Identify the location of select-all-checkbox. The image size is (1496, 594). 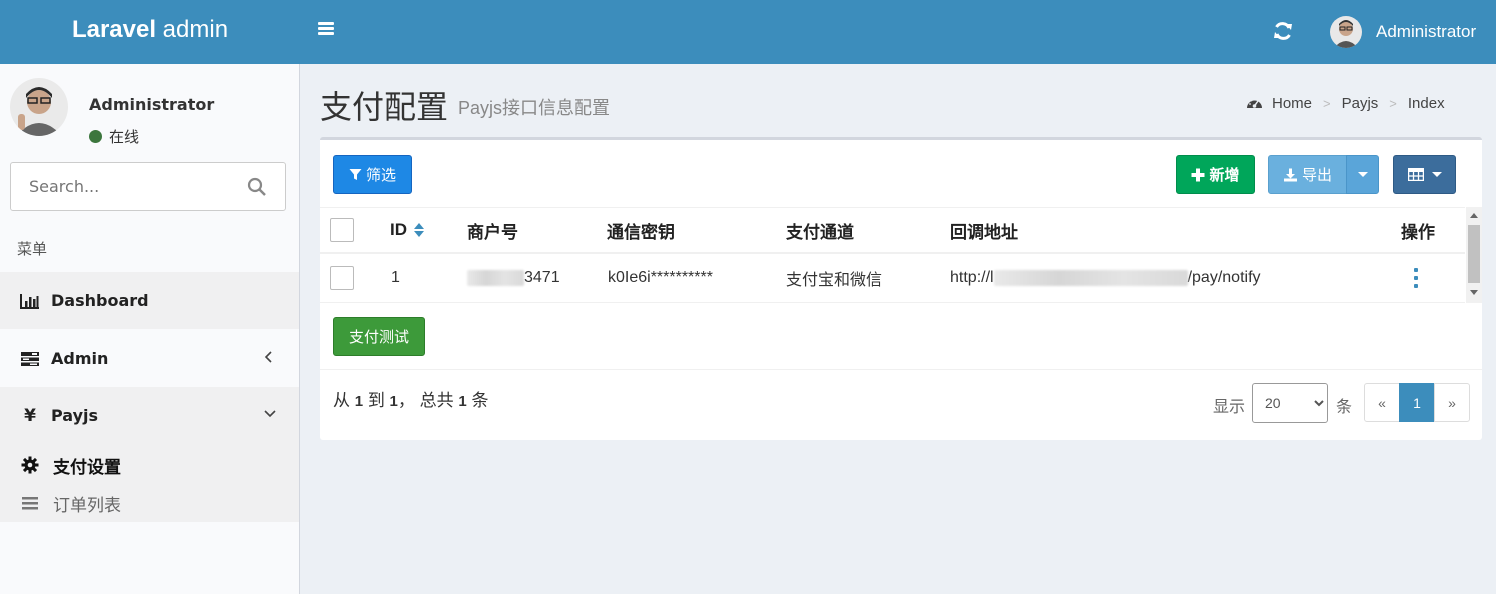
(342, 230).